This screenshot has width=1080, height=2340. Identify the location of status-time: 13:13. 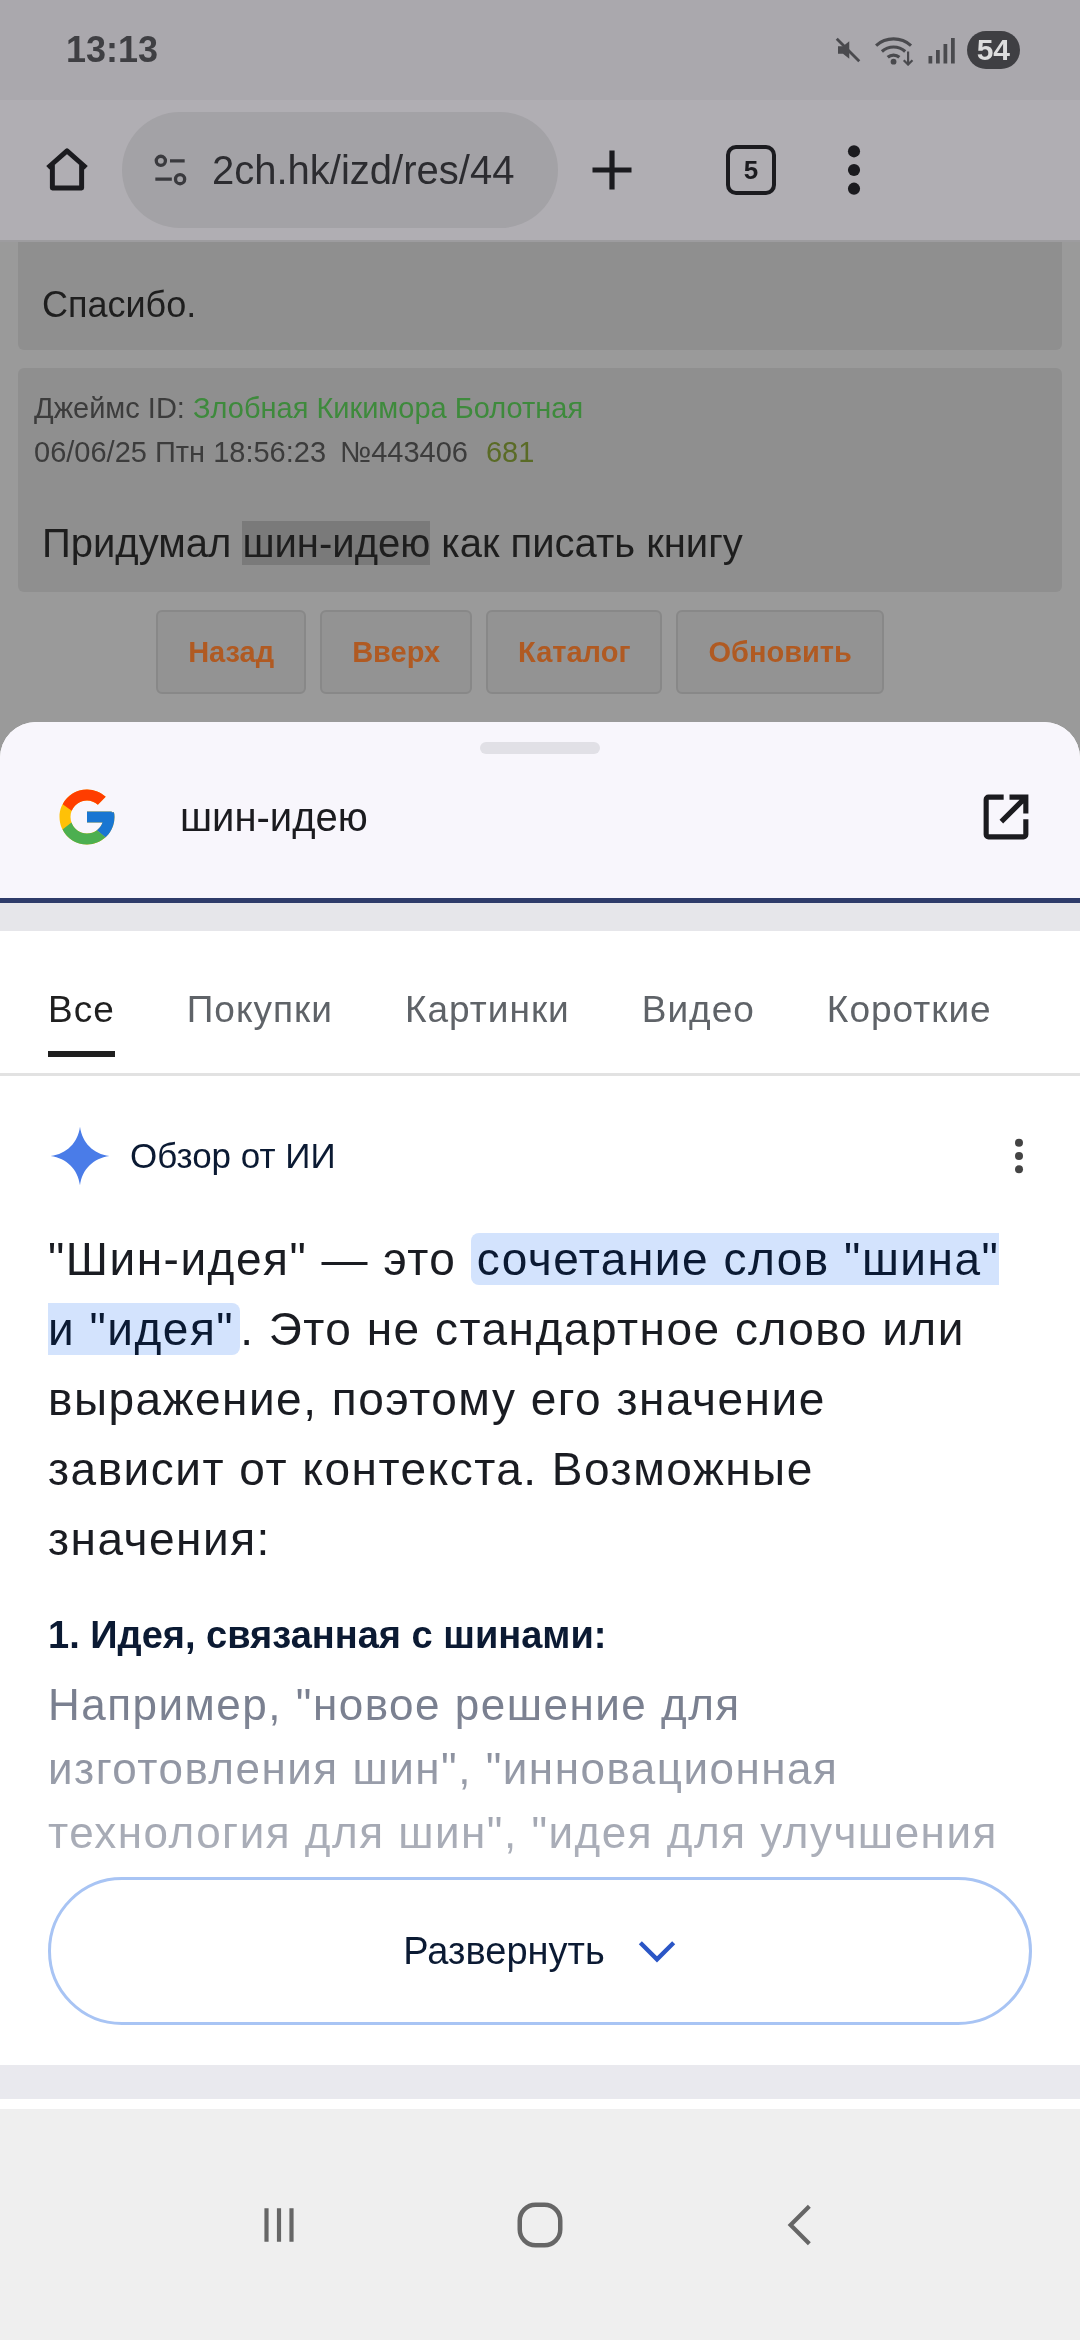
(112, 50).